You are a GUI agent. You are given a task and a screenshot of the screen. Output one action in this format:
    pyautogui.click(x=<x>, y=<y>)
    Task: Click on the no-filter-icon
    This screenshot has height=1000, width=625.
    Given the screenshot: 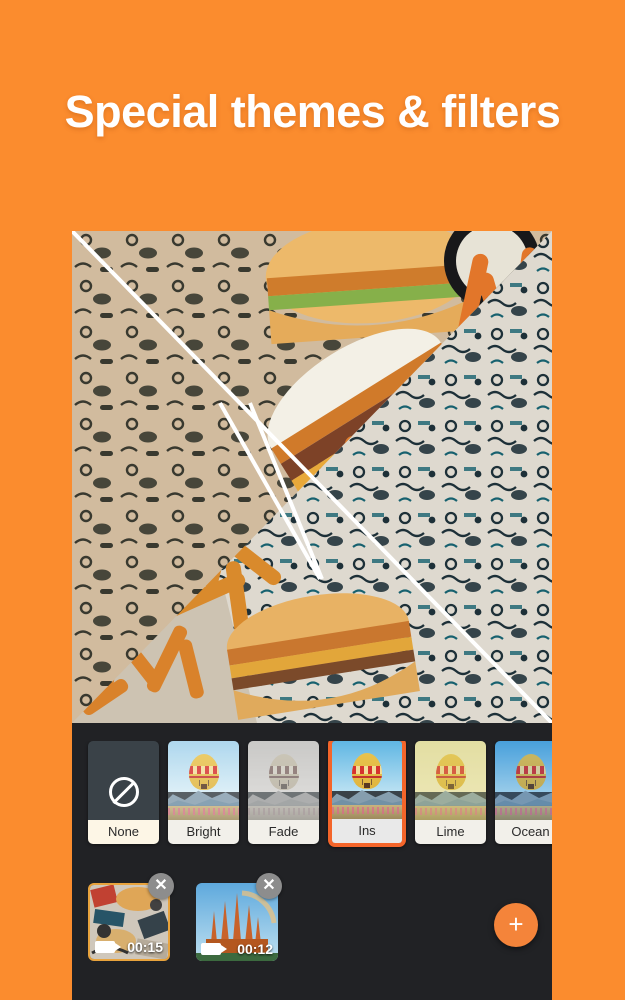 What is the action you would take?
    pyautogui.click(x=123, y=792)
    